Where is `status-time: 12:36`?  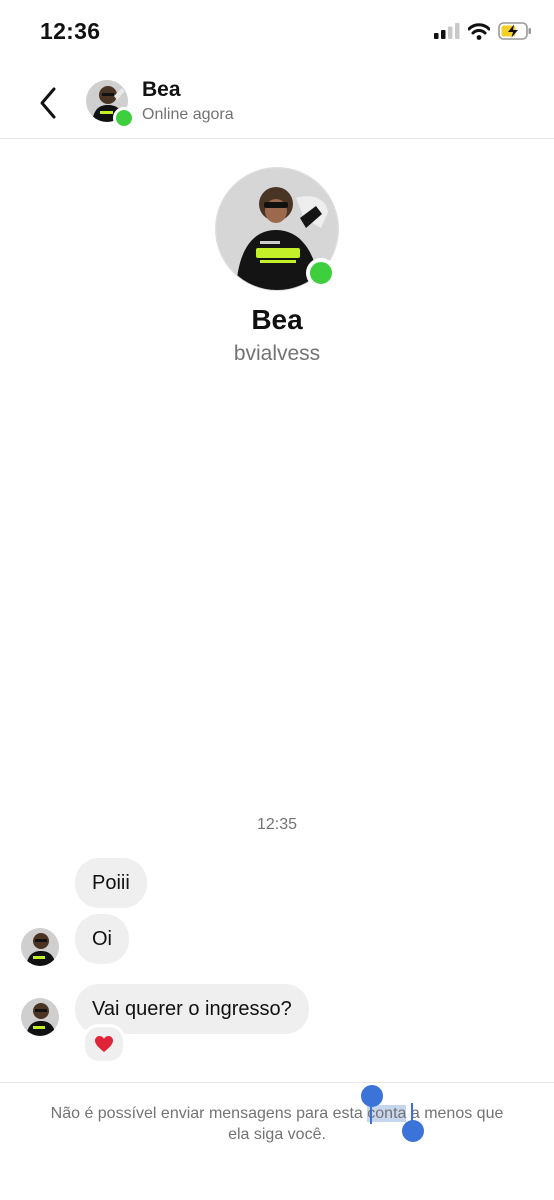
status-time: 12:36 is located at coordinates (70, 31).